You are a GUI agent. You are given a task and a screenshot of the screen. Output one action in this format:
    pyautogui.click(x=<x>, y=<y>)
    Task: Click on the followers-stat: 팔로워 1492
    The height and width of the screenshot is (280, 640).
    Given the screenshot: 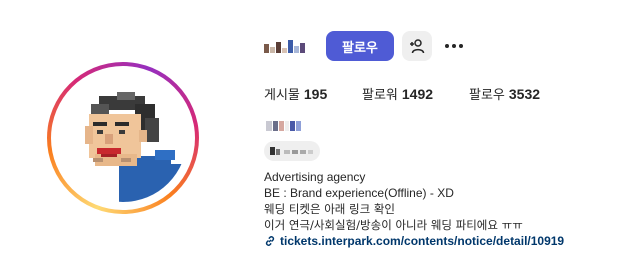 What is the action you would take?
    pyautogui.click(x=415, y=93)
    